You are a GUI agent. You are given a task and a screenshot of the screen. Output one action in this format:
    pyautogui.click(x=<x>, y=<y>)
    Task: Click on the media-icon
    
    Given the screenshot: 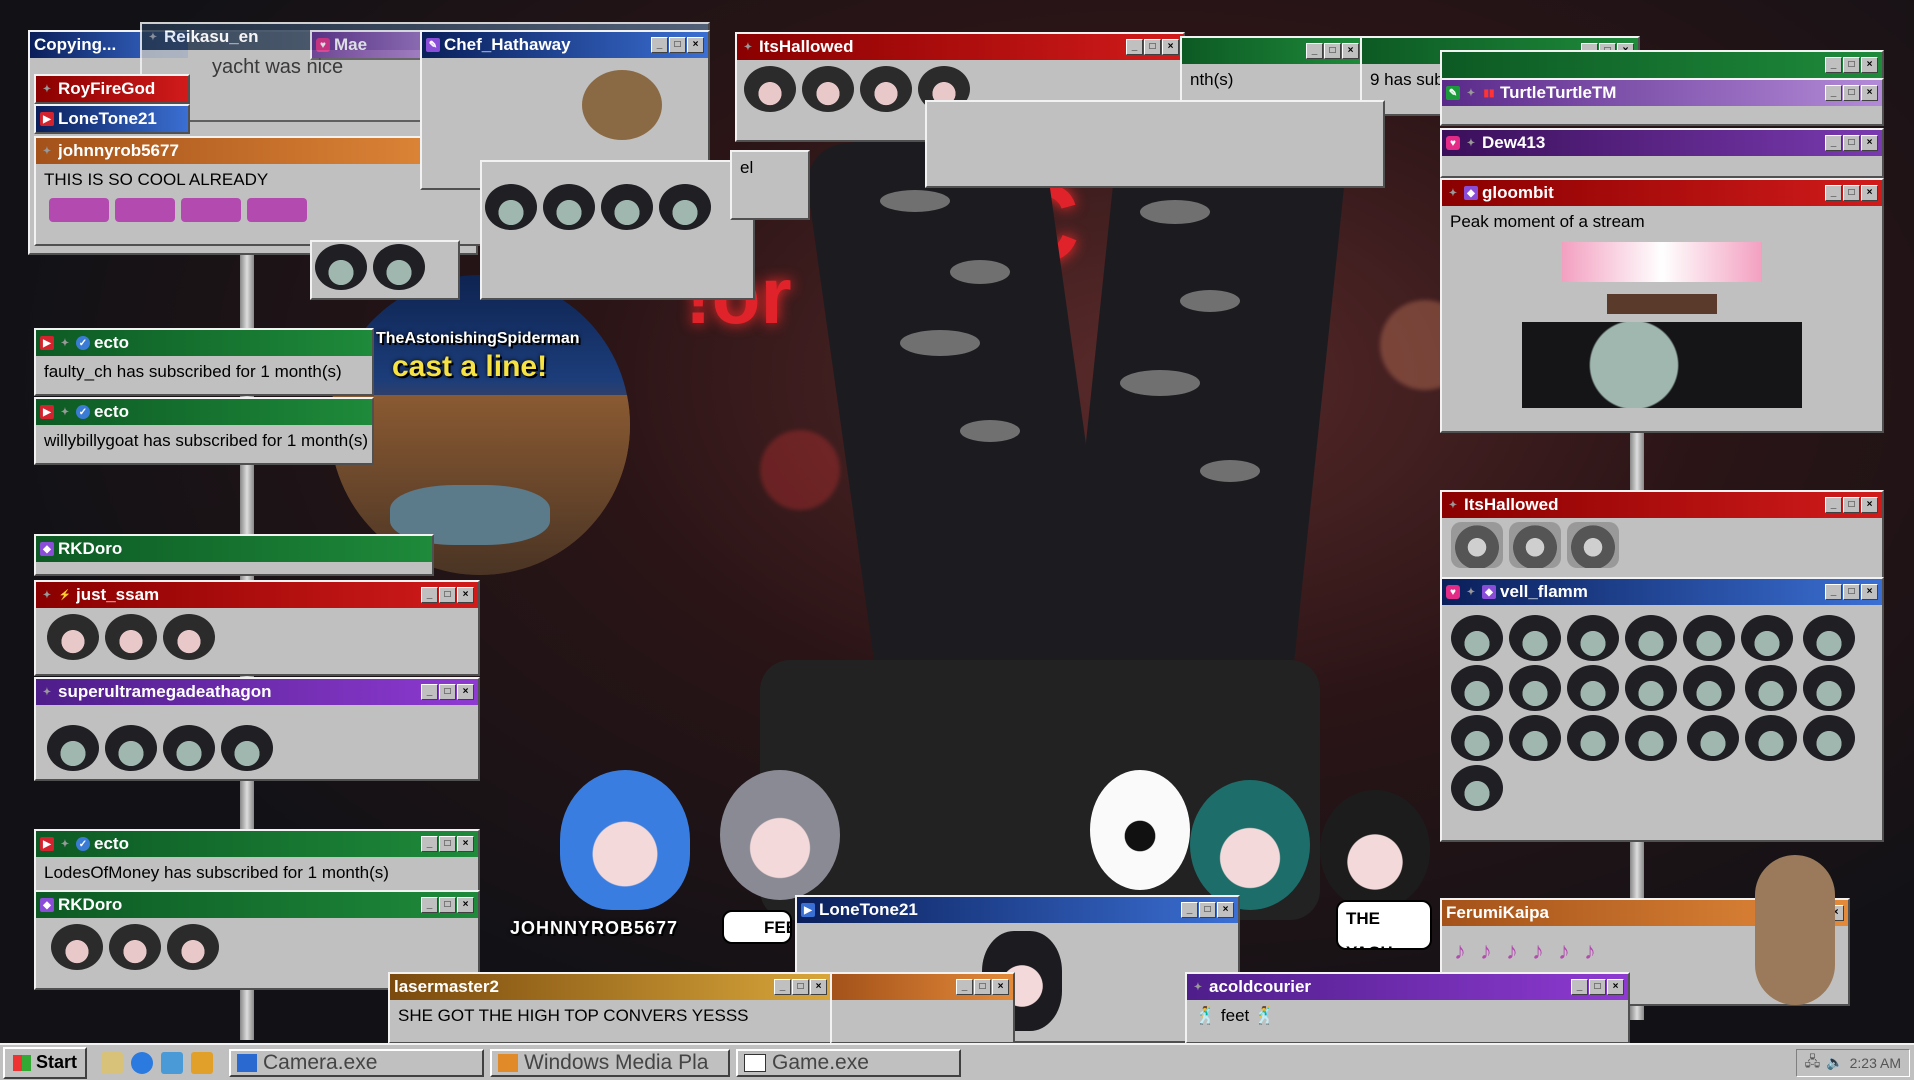 What is the action you would take?
    pyautogui.click(x=202, y=1062)
    